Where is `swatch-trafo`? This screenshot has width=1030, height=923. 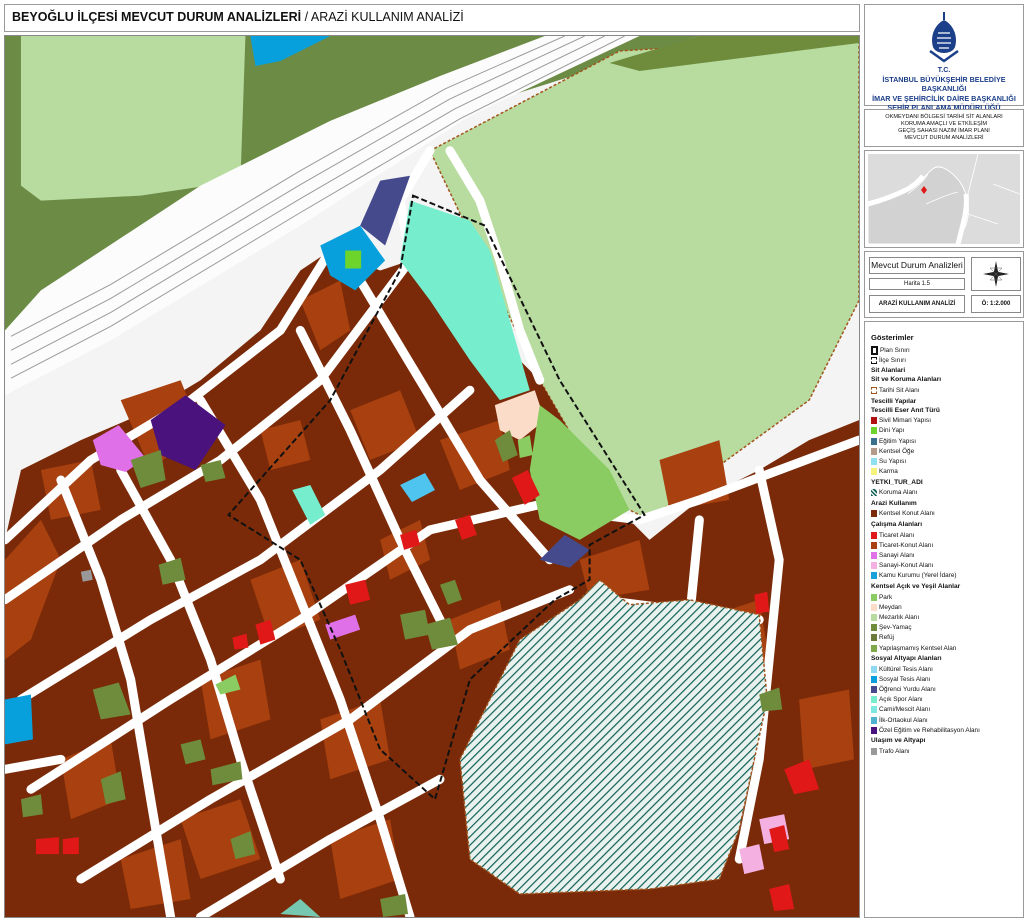
swatch-trafo is located at coordinates (874, 752).